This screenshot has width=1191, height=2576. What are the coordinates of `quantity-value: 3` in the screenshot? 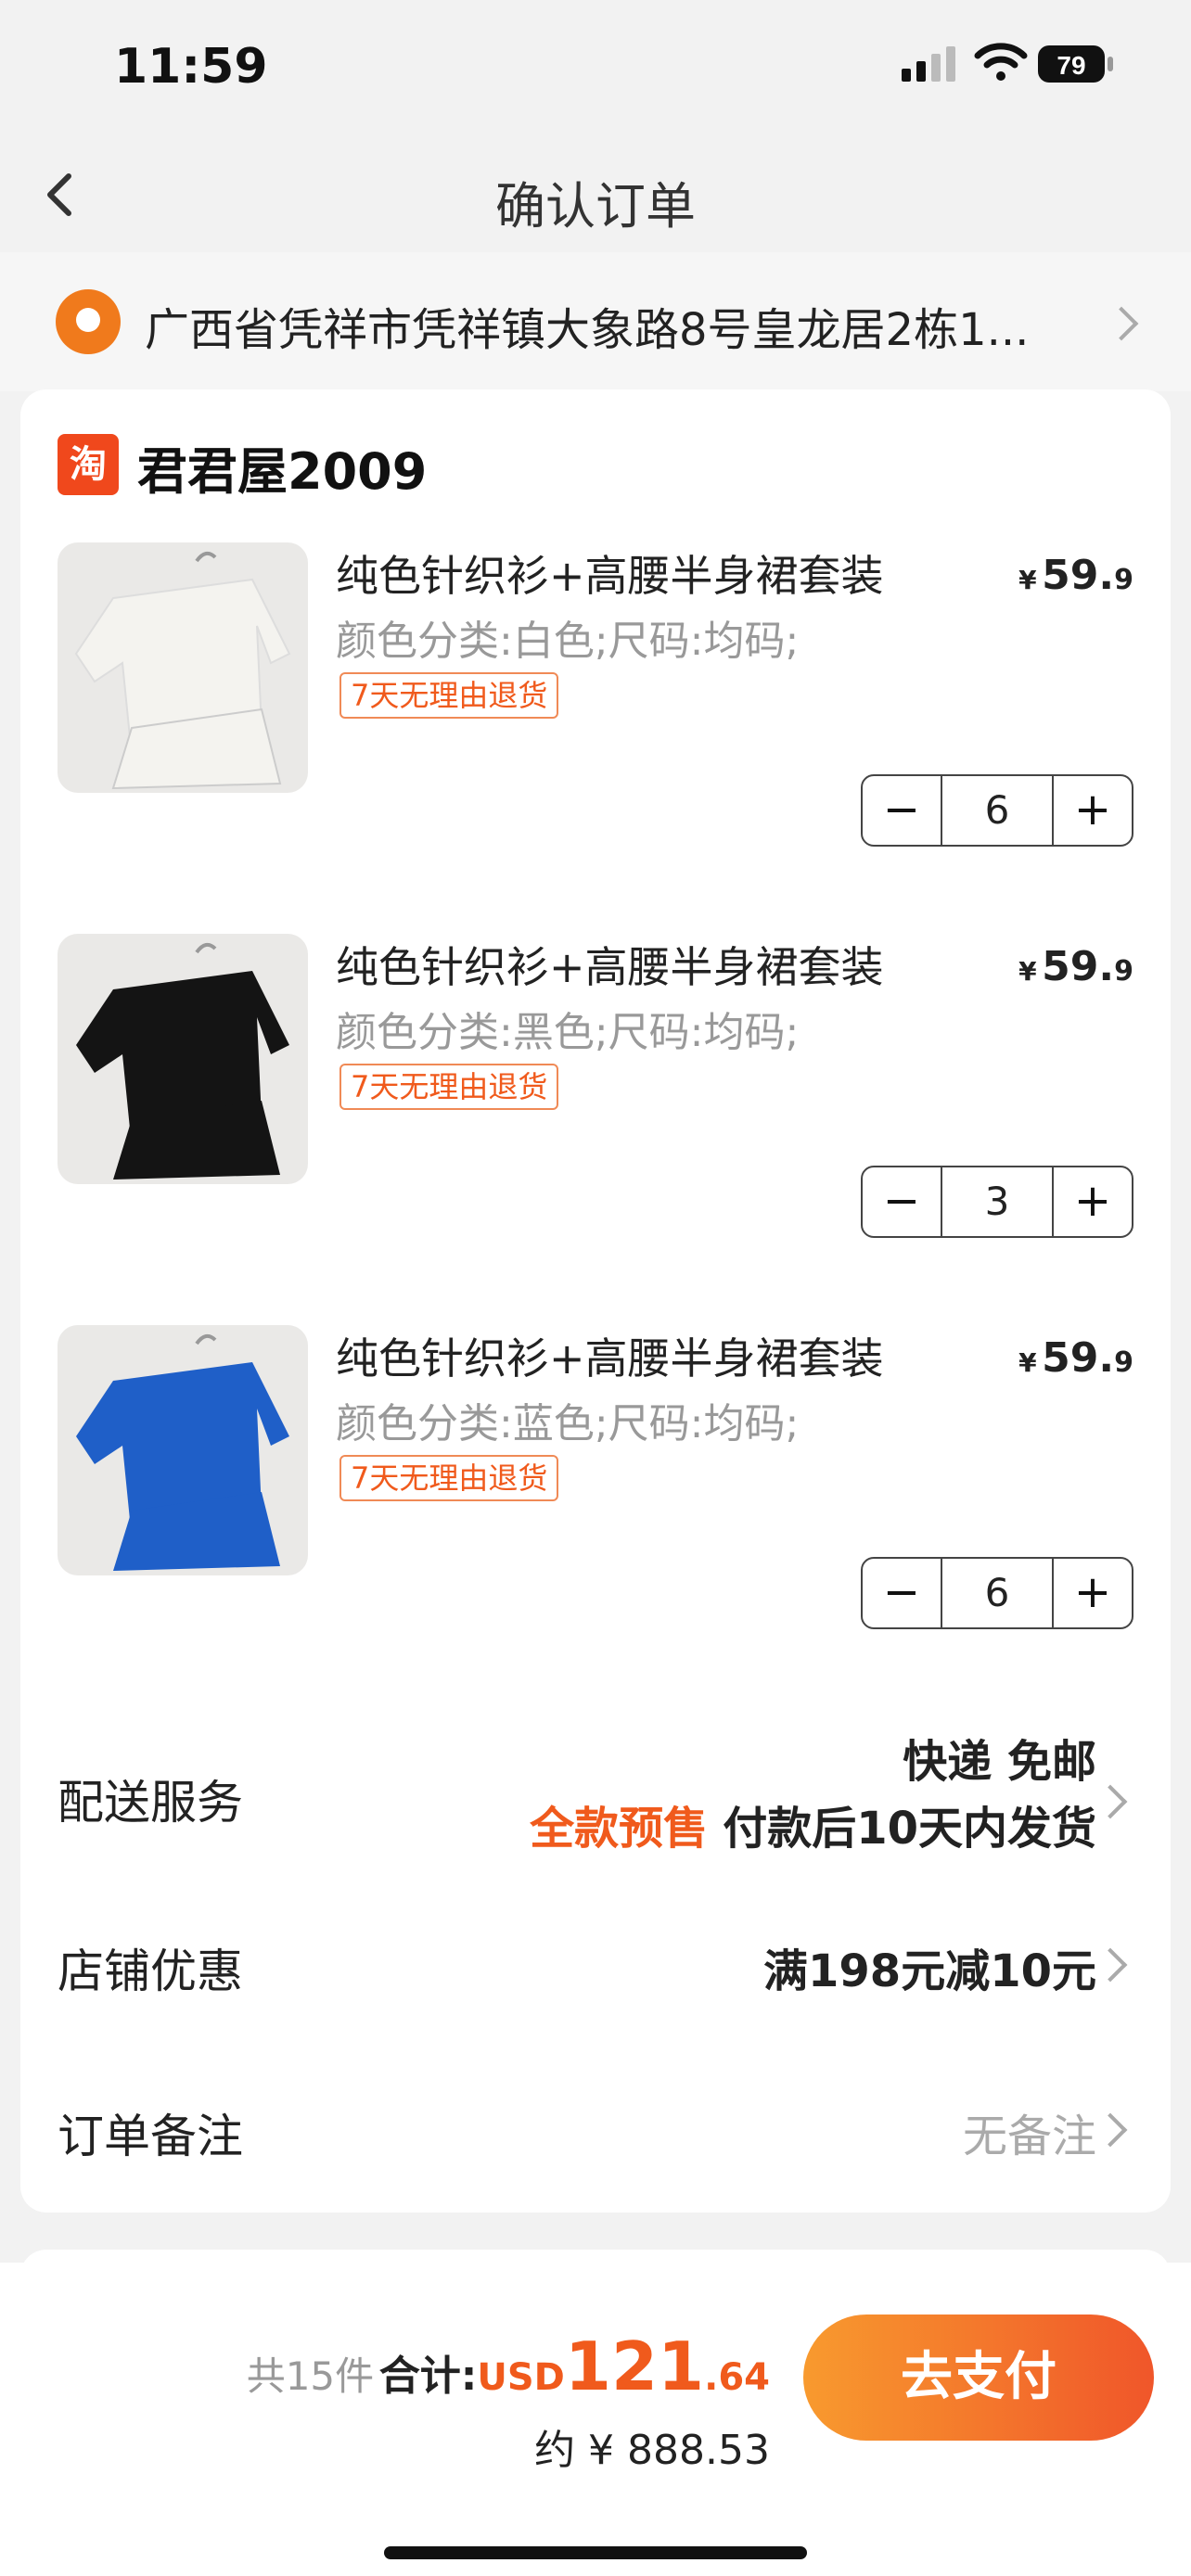 It's located at (997, 1202).